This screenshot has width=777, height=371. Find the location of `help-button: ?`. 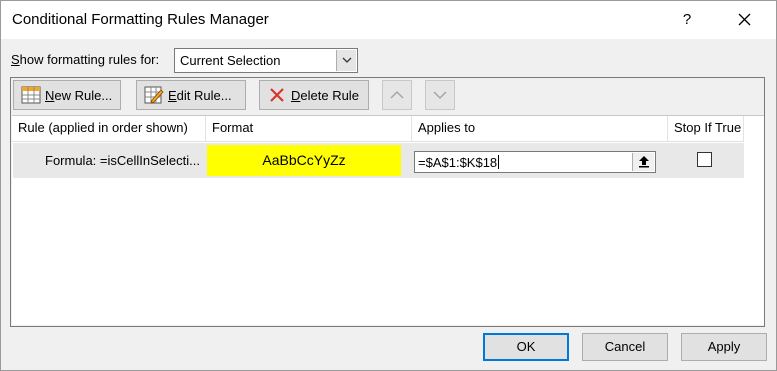

help-button: ? is located at coordinates (687, 20).